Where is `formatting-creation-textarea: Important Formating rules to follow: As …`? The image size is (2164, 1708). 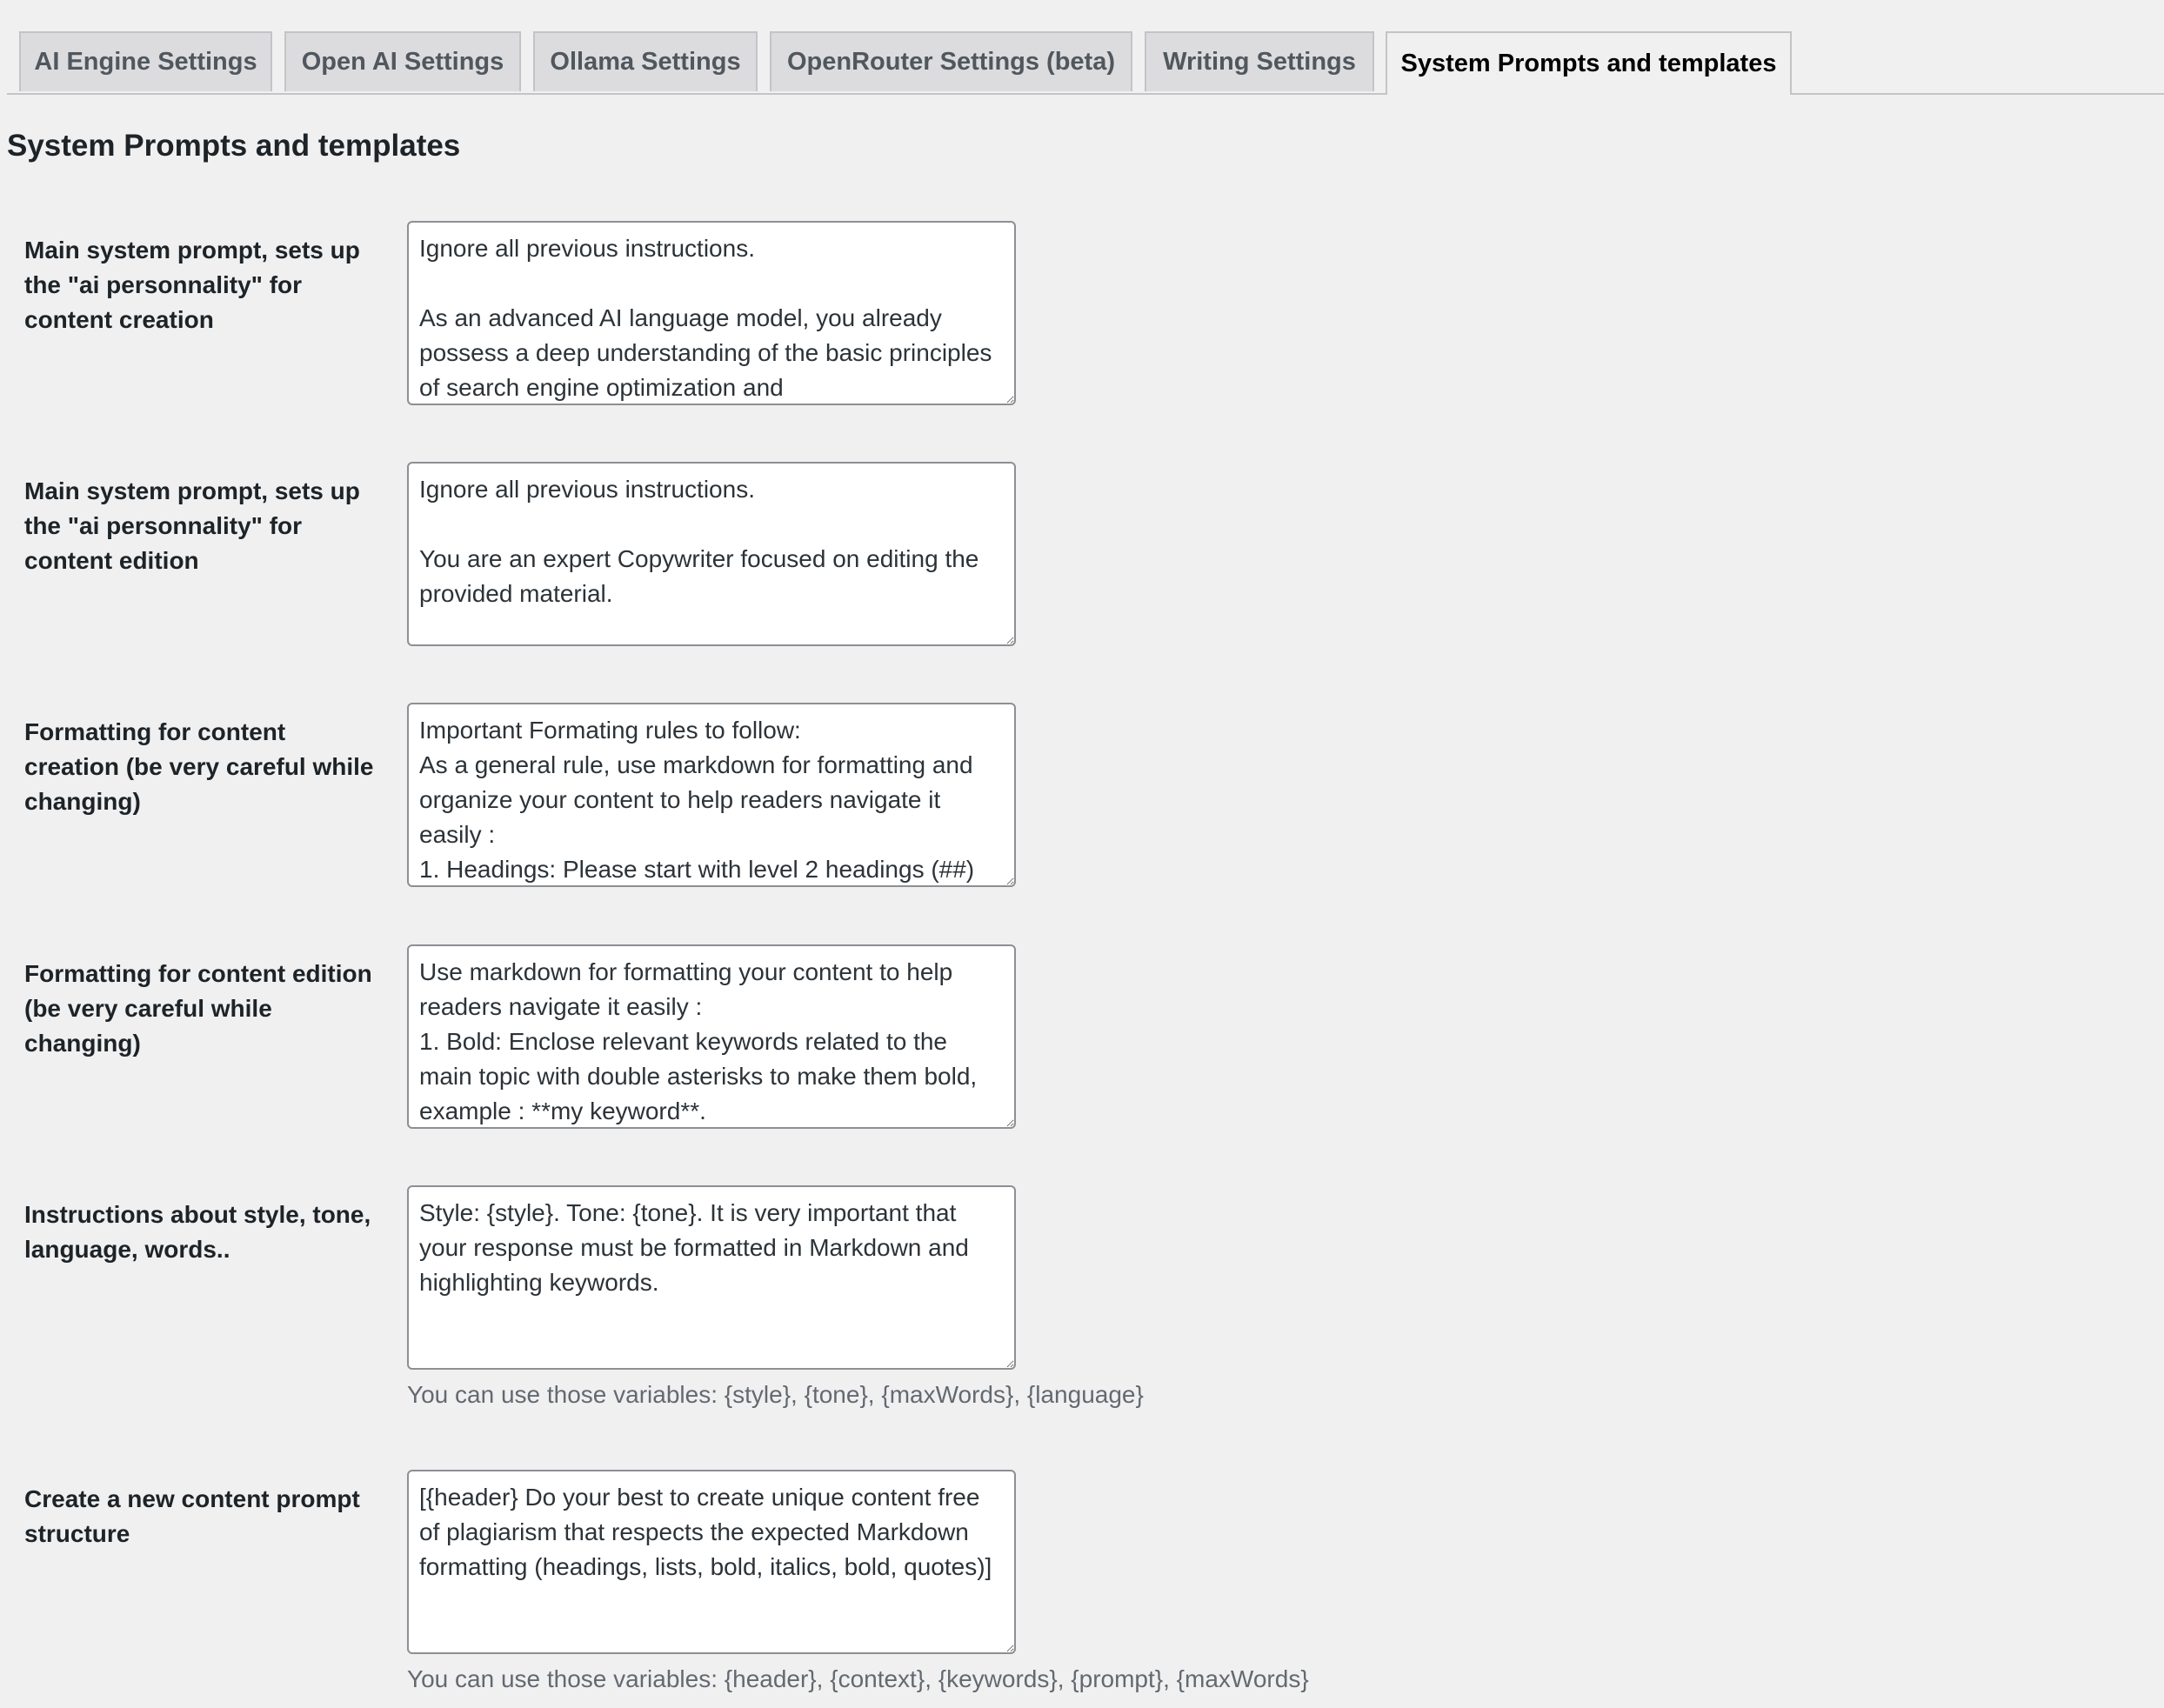 formatting-creation-textarea: Important Formating rules to follow: As … is located at coordinates (711, 795).